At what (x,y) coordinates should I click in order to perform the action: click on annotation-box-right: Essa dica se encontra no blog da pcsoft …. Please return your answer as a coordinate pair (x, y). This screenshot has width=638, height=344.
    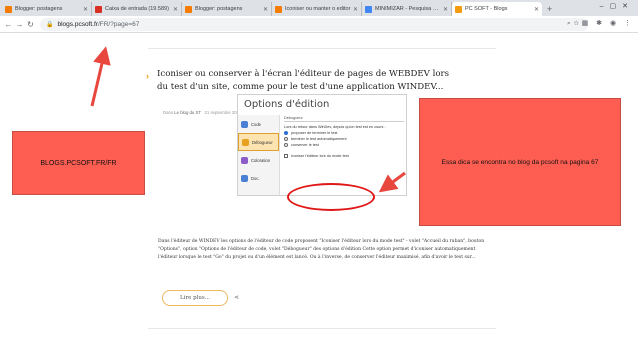
    Looking at the image, I should click on (520, 162).